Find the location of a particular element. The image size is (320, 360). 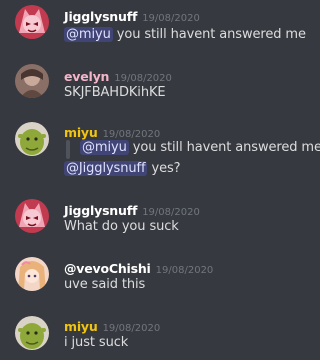

chat-message: miyu 19/08/2020 i just suck is located at coordinates (156, 335).